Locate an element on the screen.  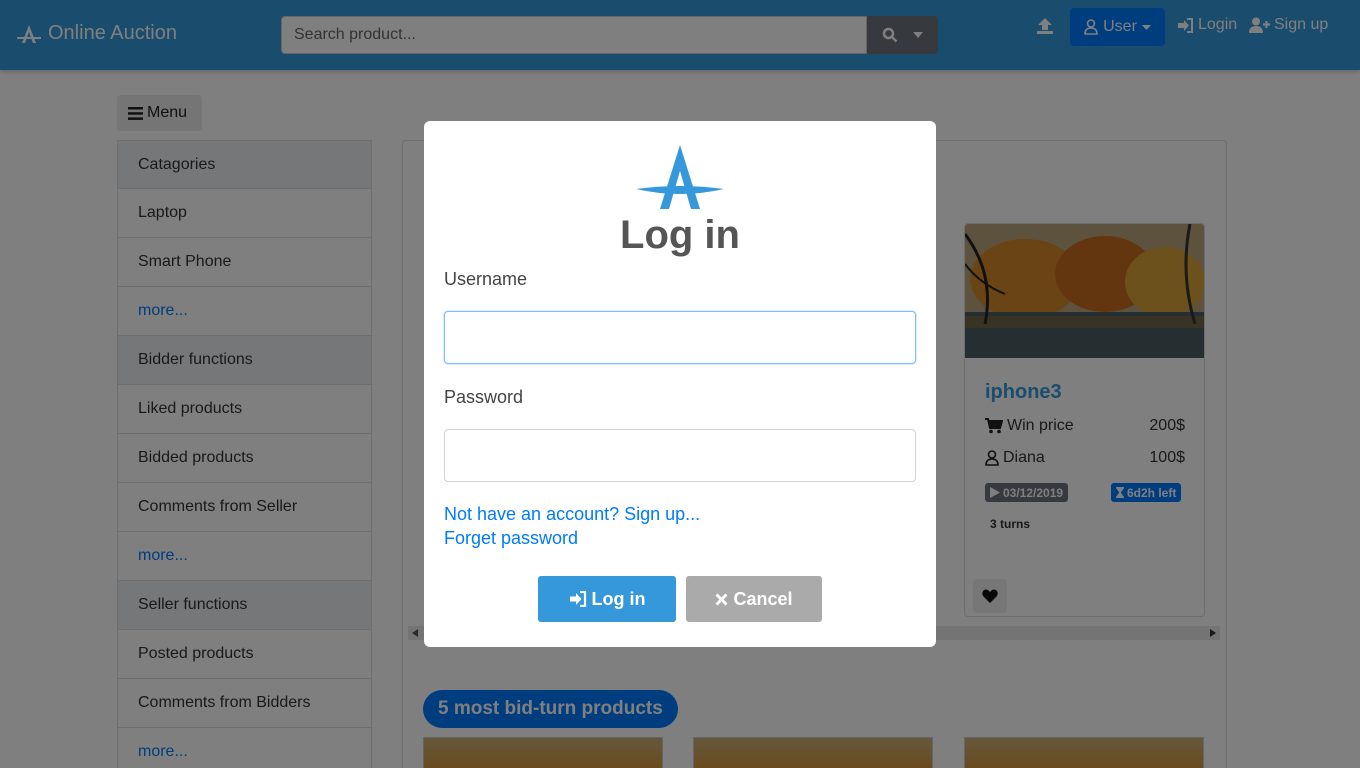
login-button-label: Log in is located at coordinates (618, 598).